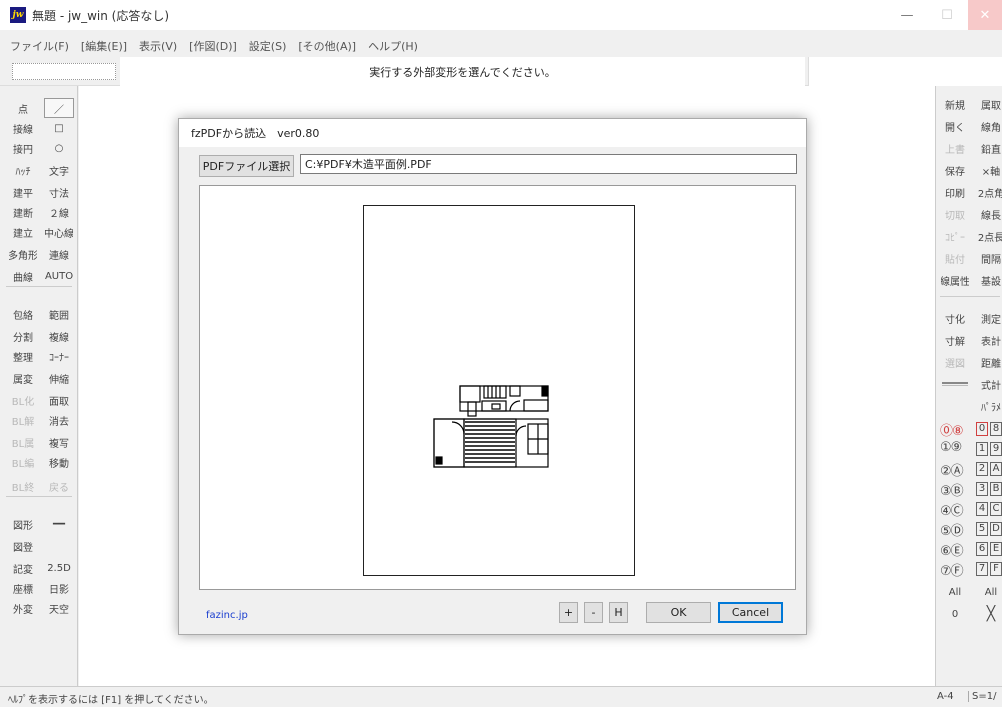  What do you see at coordinates (59, 232) in the screenshot?
I see `left-tool-13: 中心線` at bounding box center [59, 232].